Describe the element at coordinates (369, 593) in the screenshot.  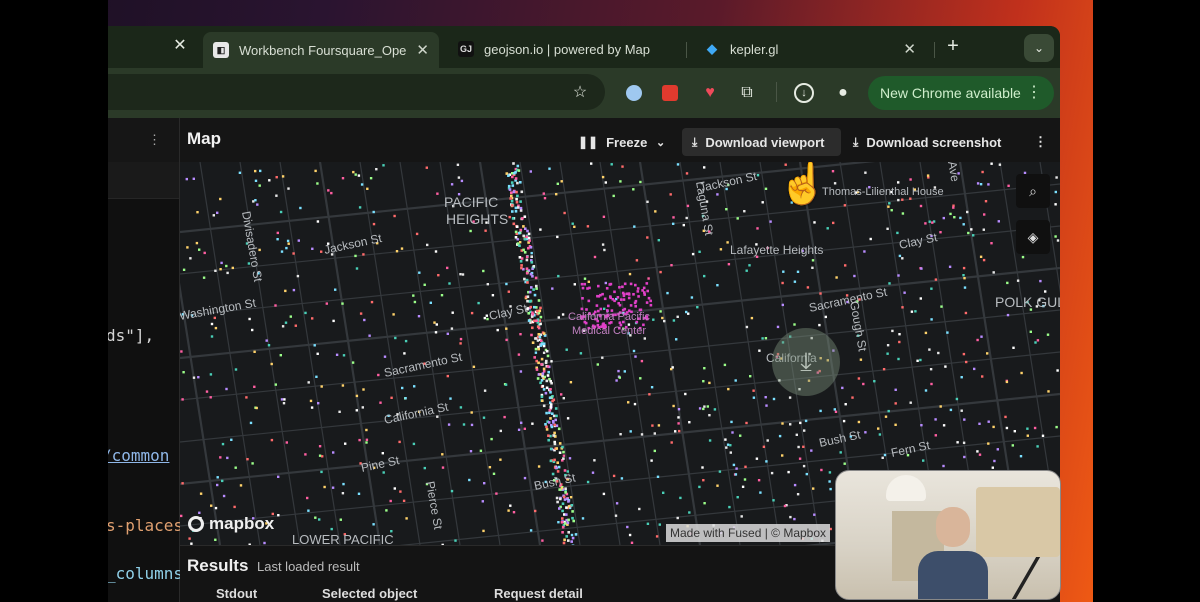
I see `tab-selected-object: Selected object` at that location.